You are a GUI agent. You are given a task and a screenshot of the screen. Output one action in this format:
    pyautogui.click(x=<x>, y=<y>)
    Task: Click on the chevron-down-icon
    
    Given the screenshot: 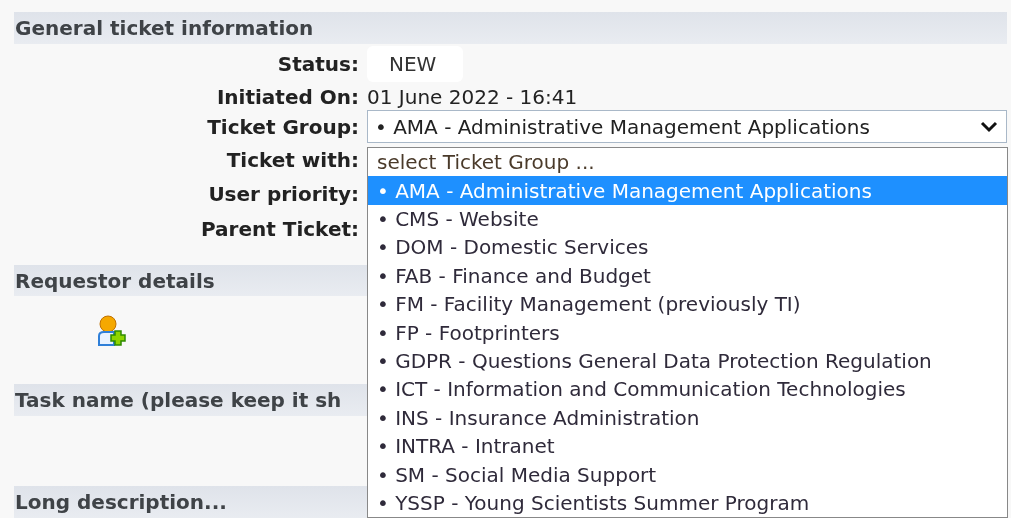 What is the action you would take?
    pyautogui.click(x=989, y=126)
    